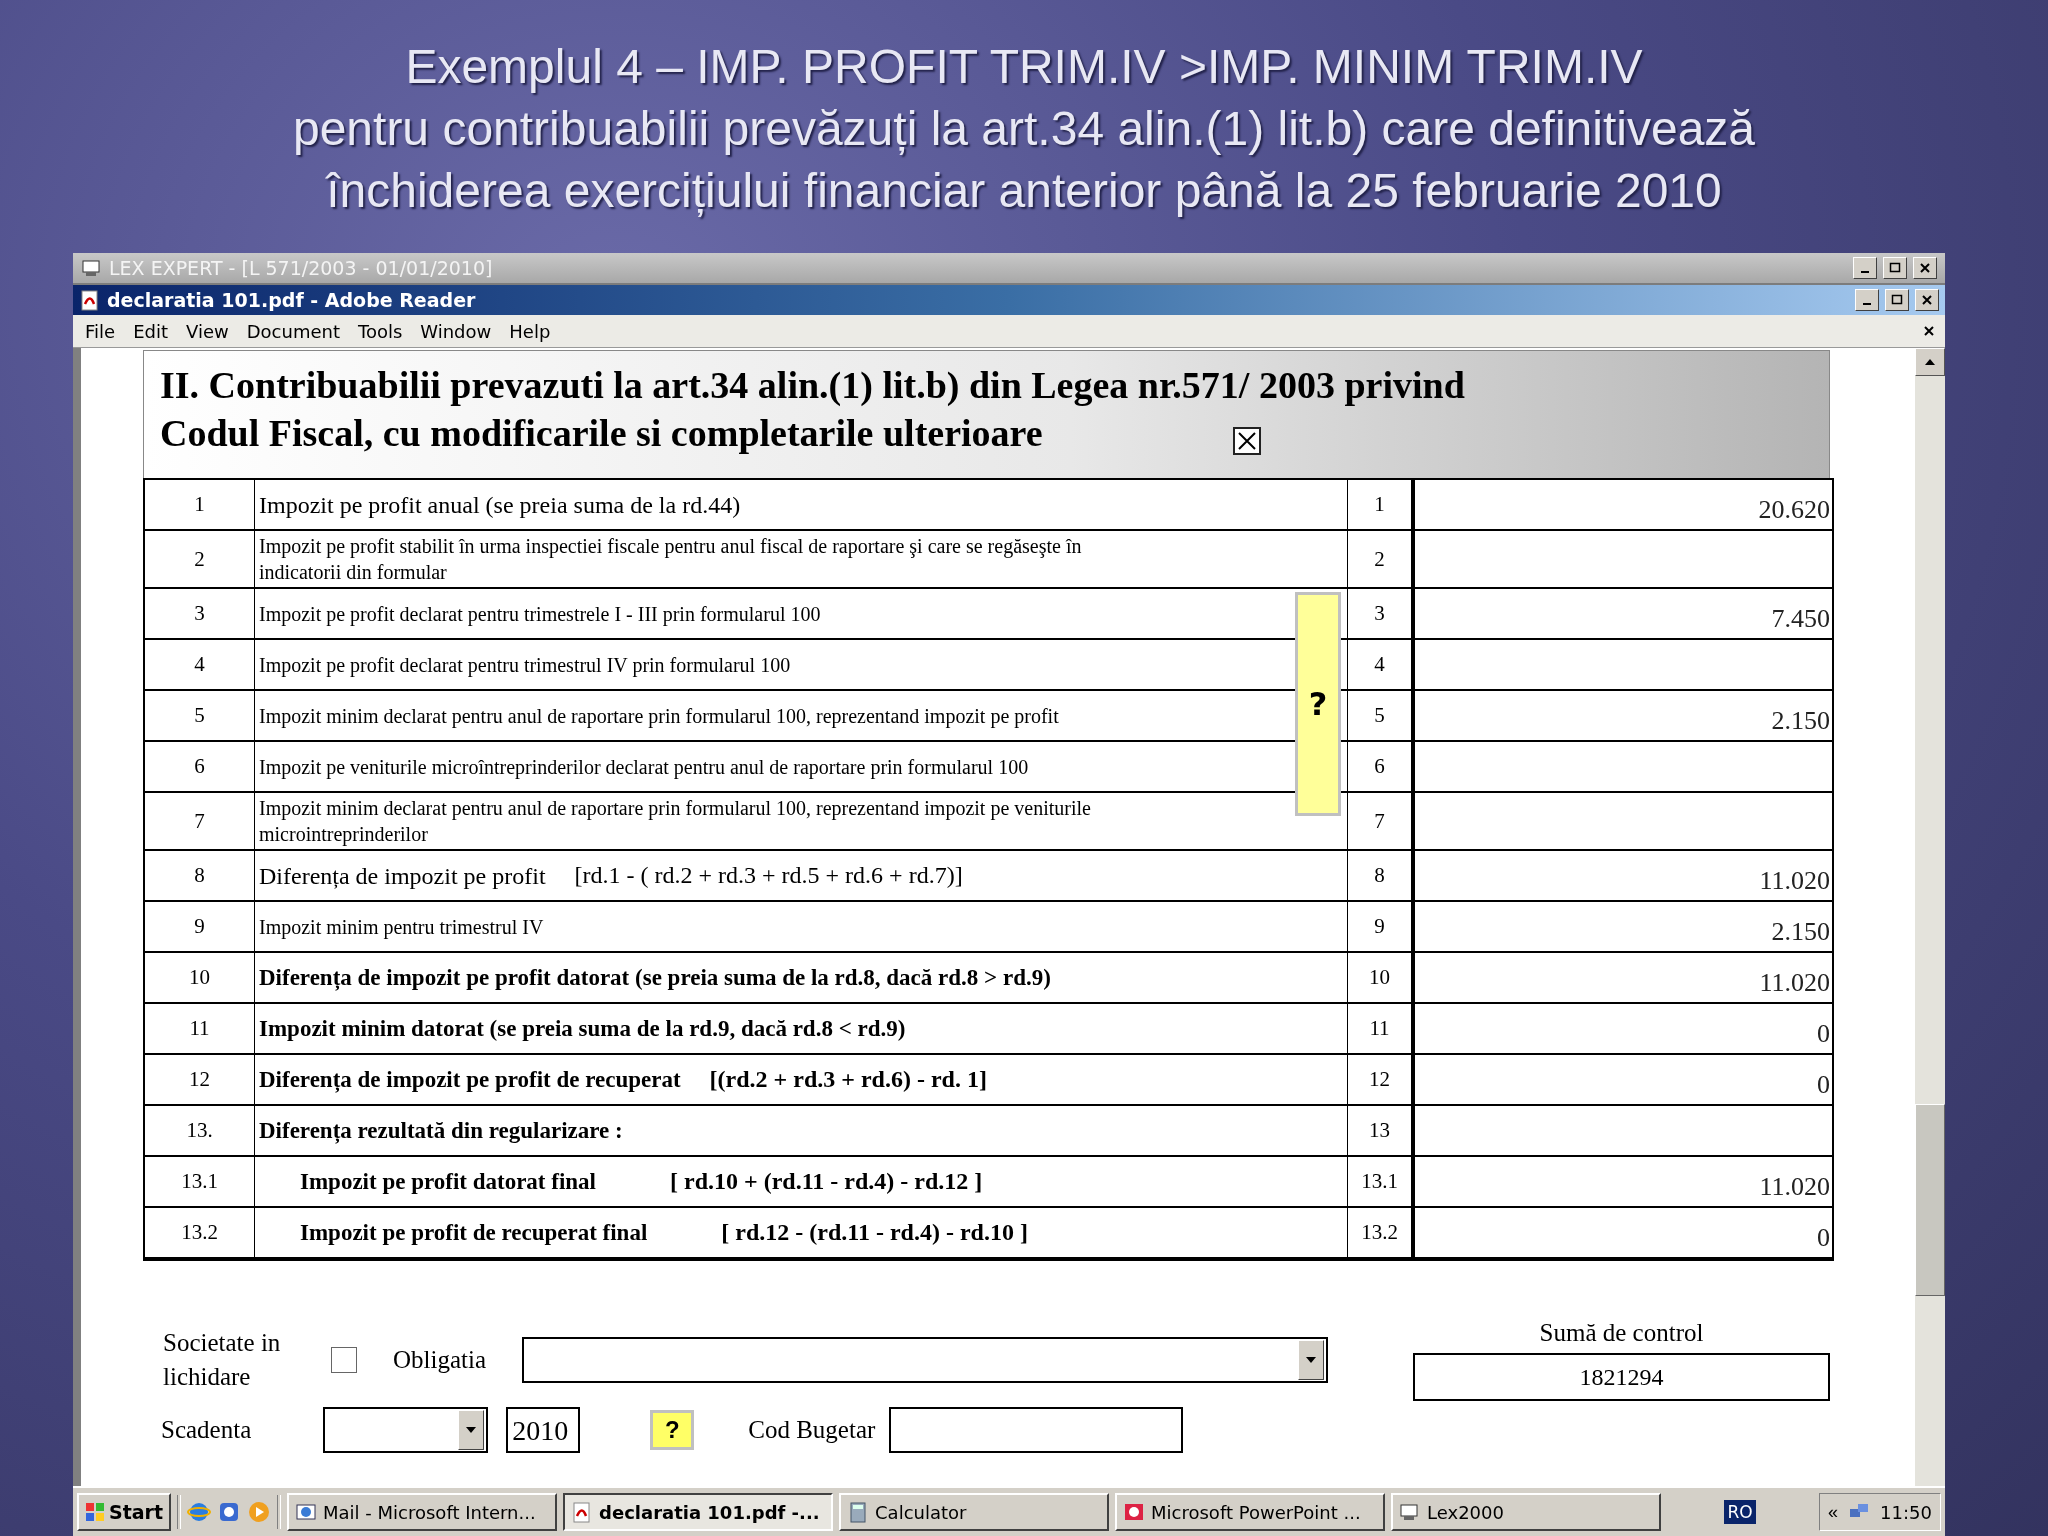 This screenshot has width=2048, height=1536. Describe the element at coordinates (380, 331) in the screenshot. I see `menu-item: Tools` at that location.